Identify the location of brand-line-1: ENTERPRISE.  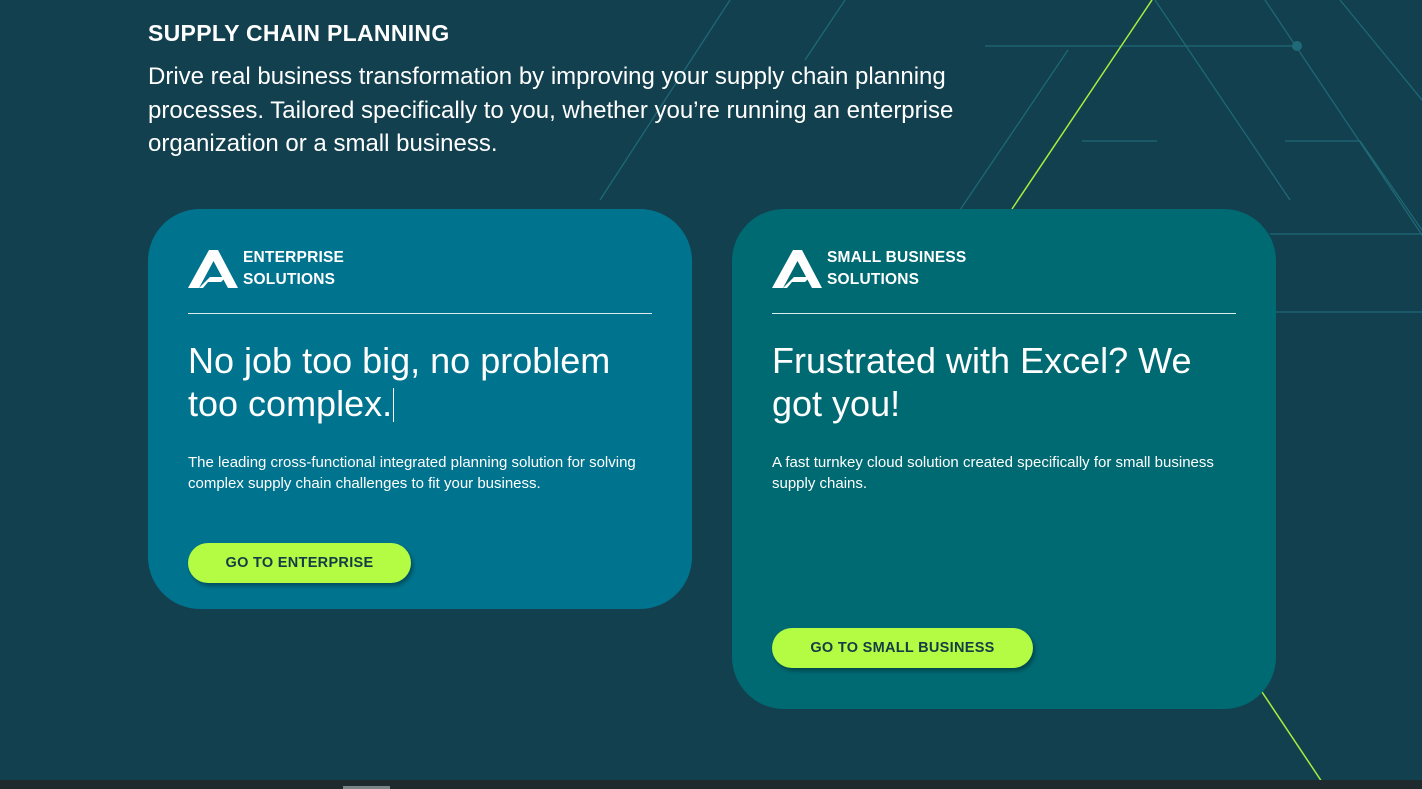
(294, 257).